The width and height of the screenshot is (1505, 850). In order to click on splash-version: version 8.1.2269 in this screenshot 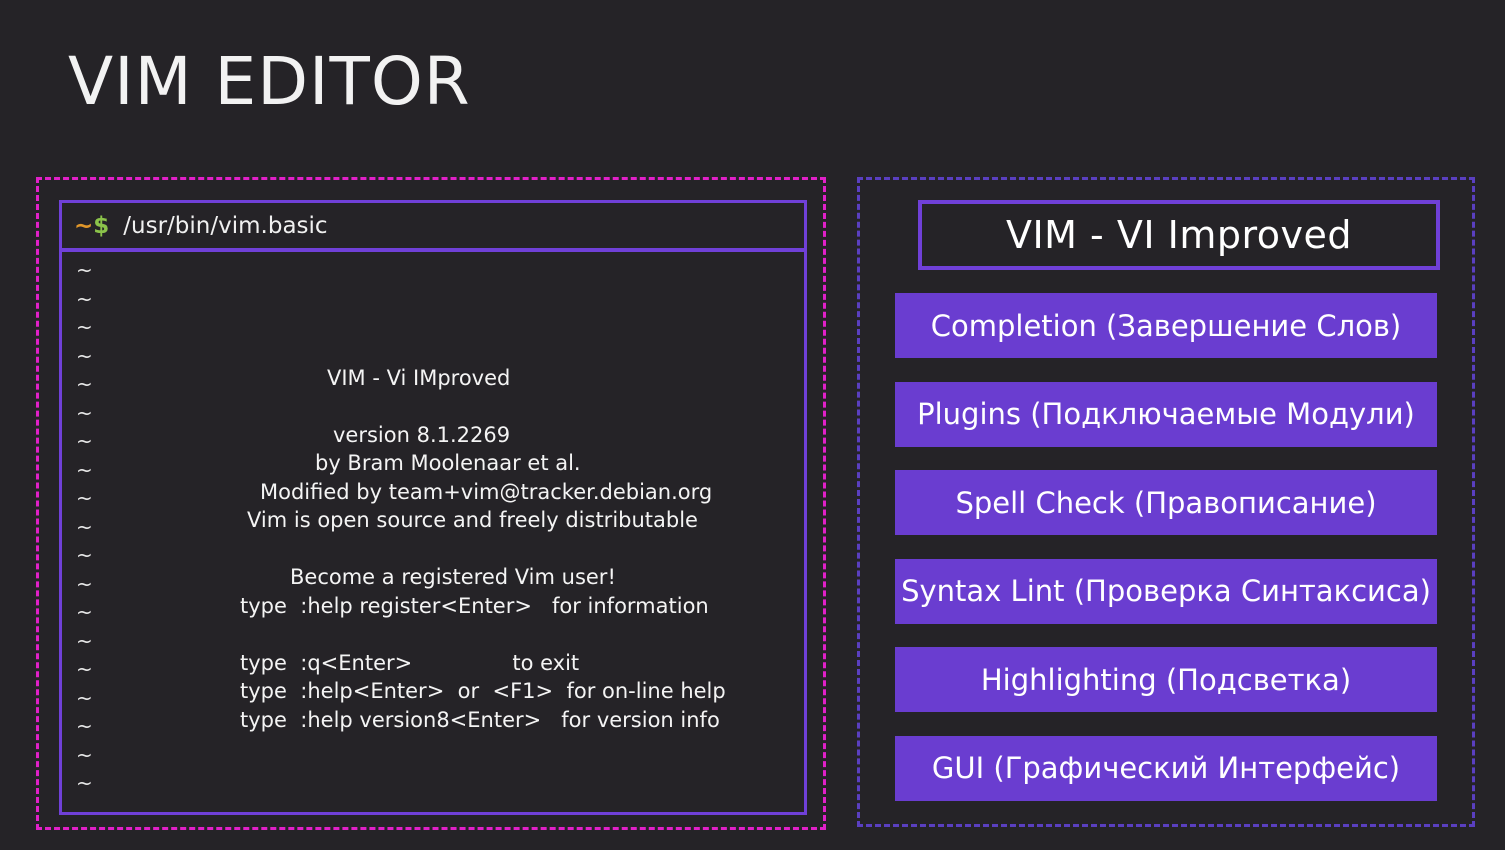, I will do `click(422, 435)`.